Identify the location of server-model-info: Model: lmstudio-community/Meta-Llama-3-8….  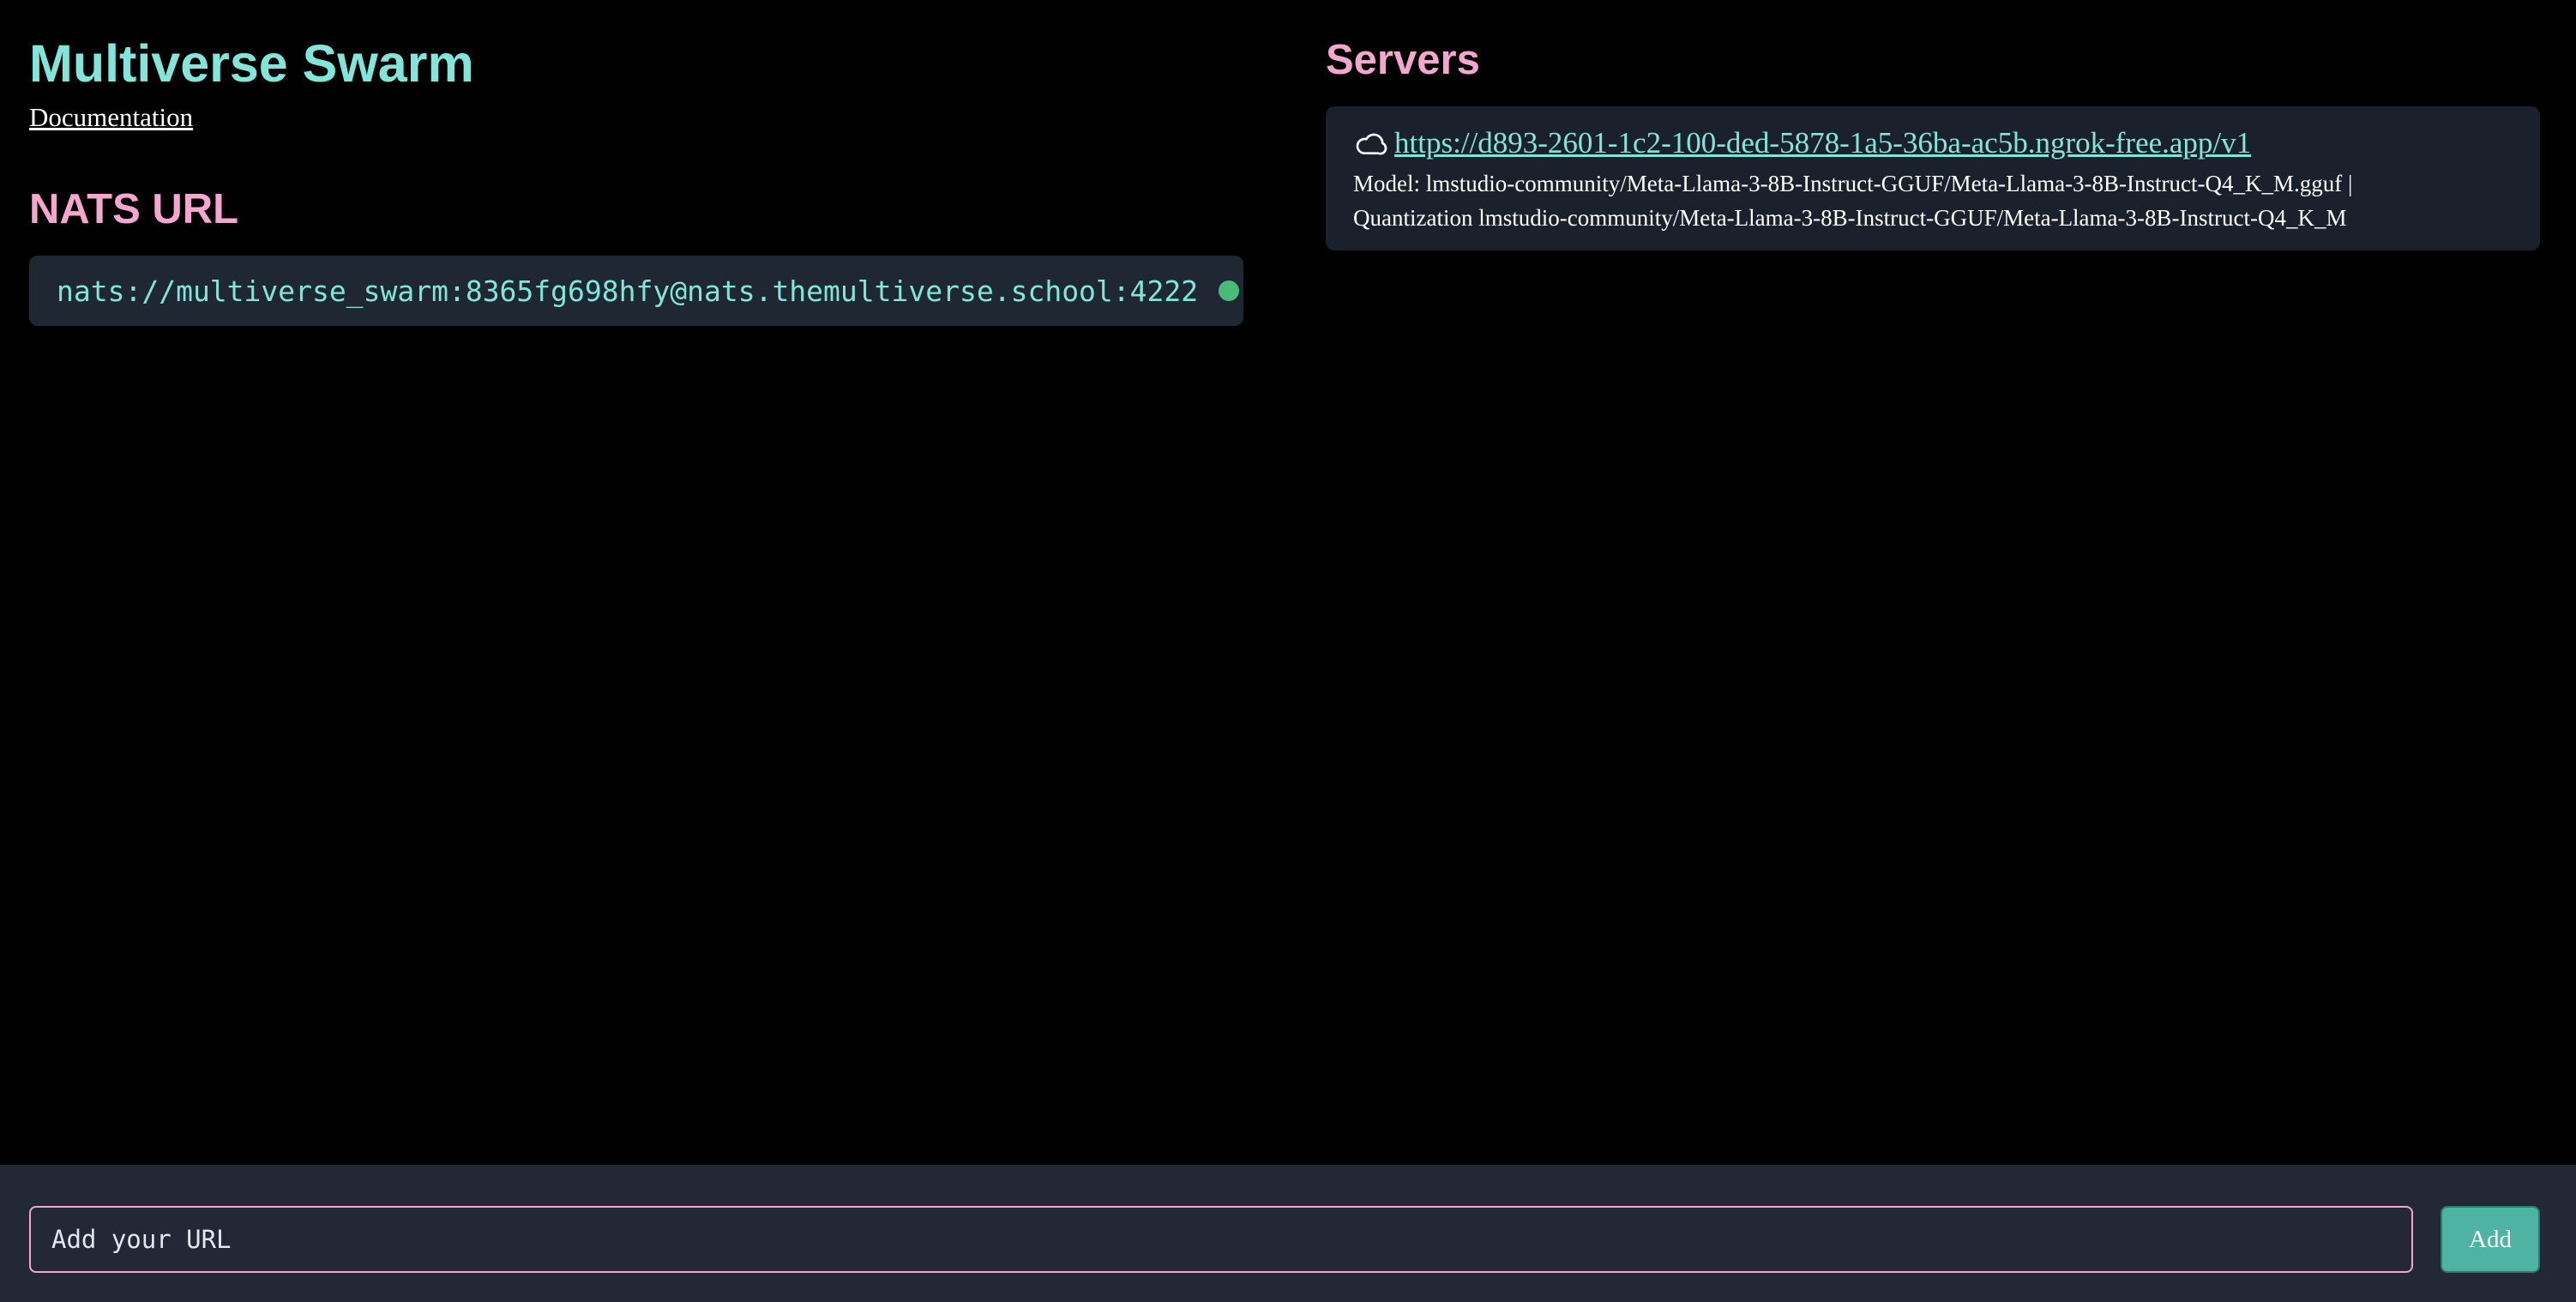
(1853, 201).